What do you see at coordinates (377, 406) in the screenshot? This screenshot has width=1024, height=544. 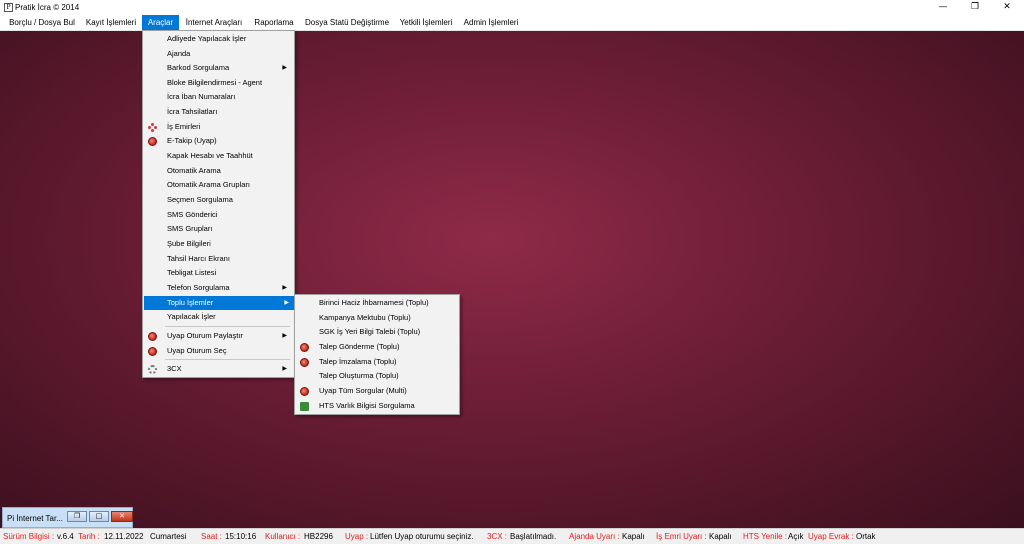 I see `menu-item-hts-varlik-bilgisi: HTS Varlık Bilgisi Sorgulama` at bounding box center [377, 406].